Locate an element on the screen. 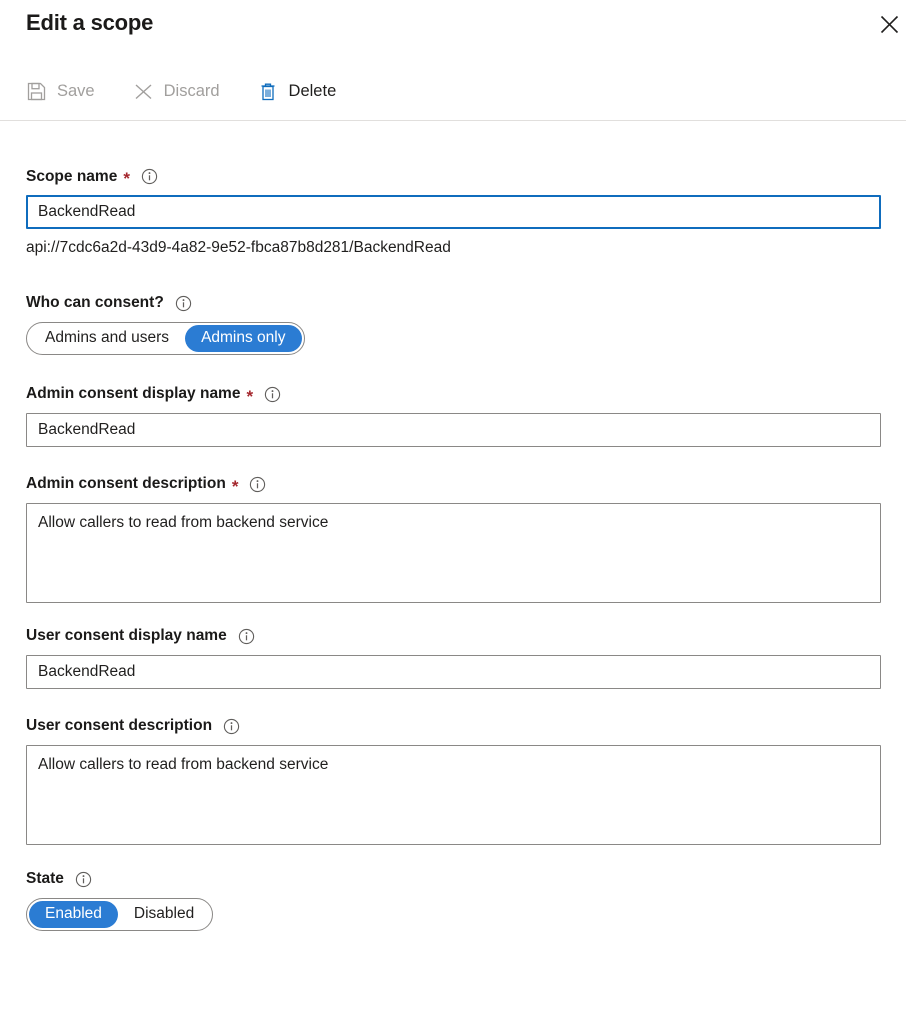 This screenshot has width=906, height=1026. admin-consent-description-textarea is located at coordinates (453, 552).